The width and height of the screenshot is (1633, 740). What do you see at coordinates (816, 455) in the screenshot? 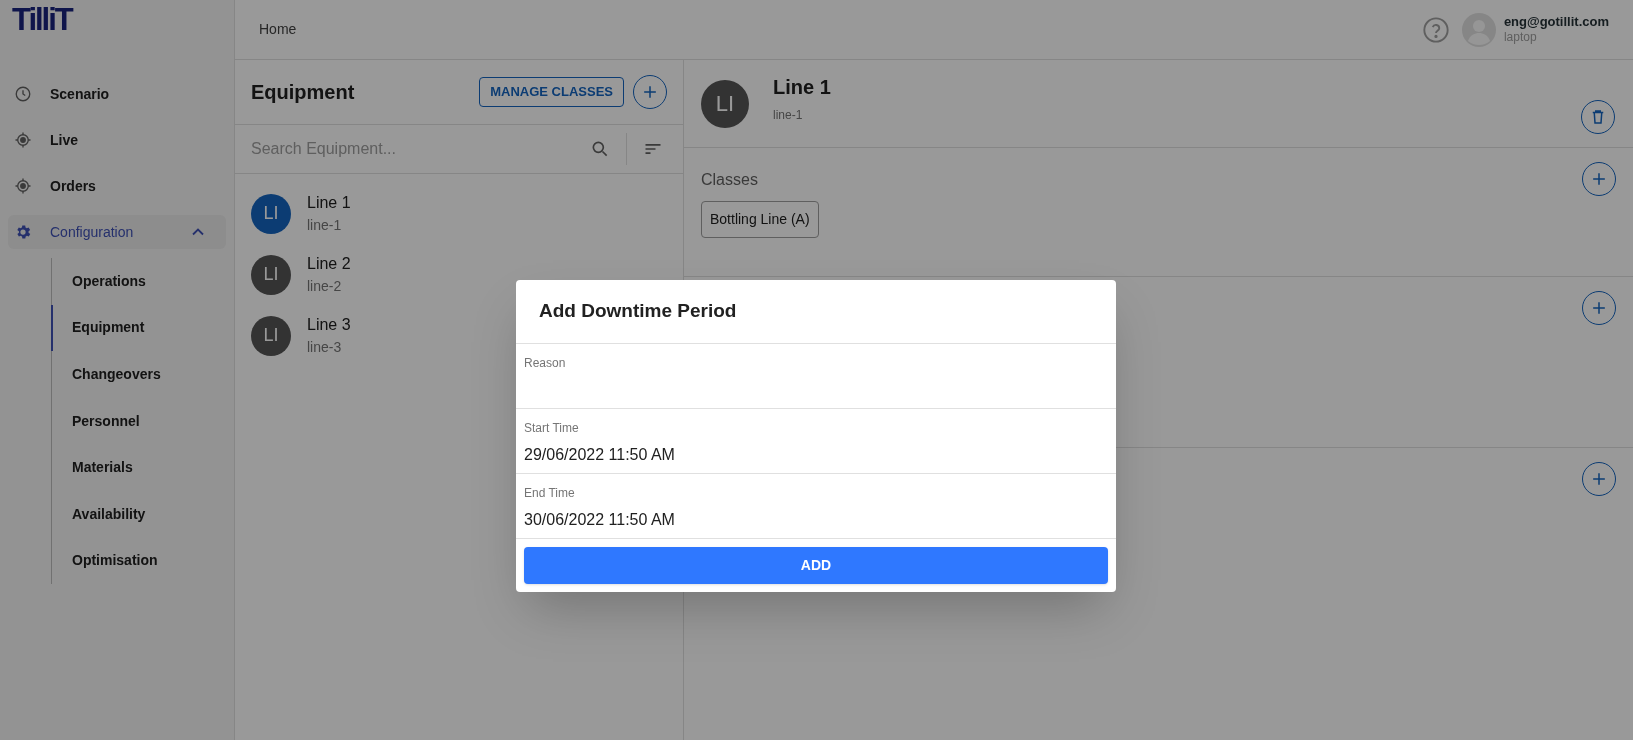
I see `field-input: 29/06/2022 11:50 AM` at bounding box center [816, 455].